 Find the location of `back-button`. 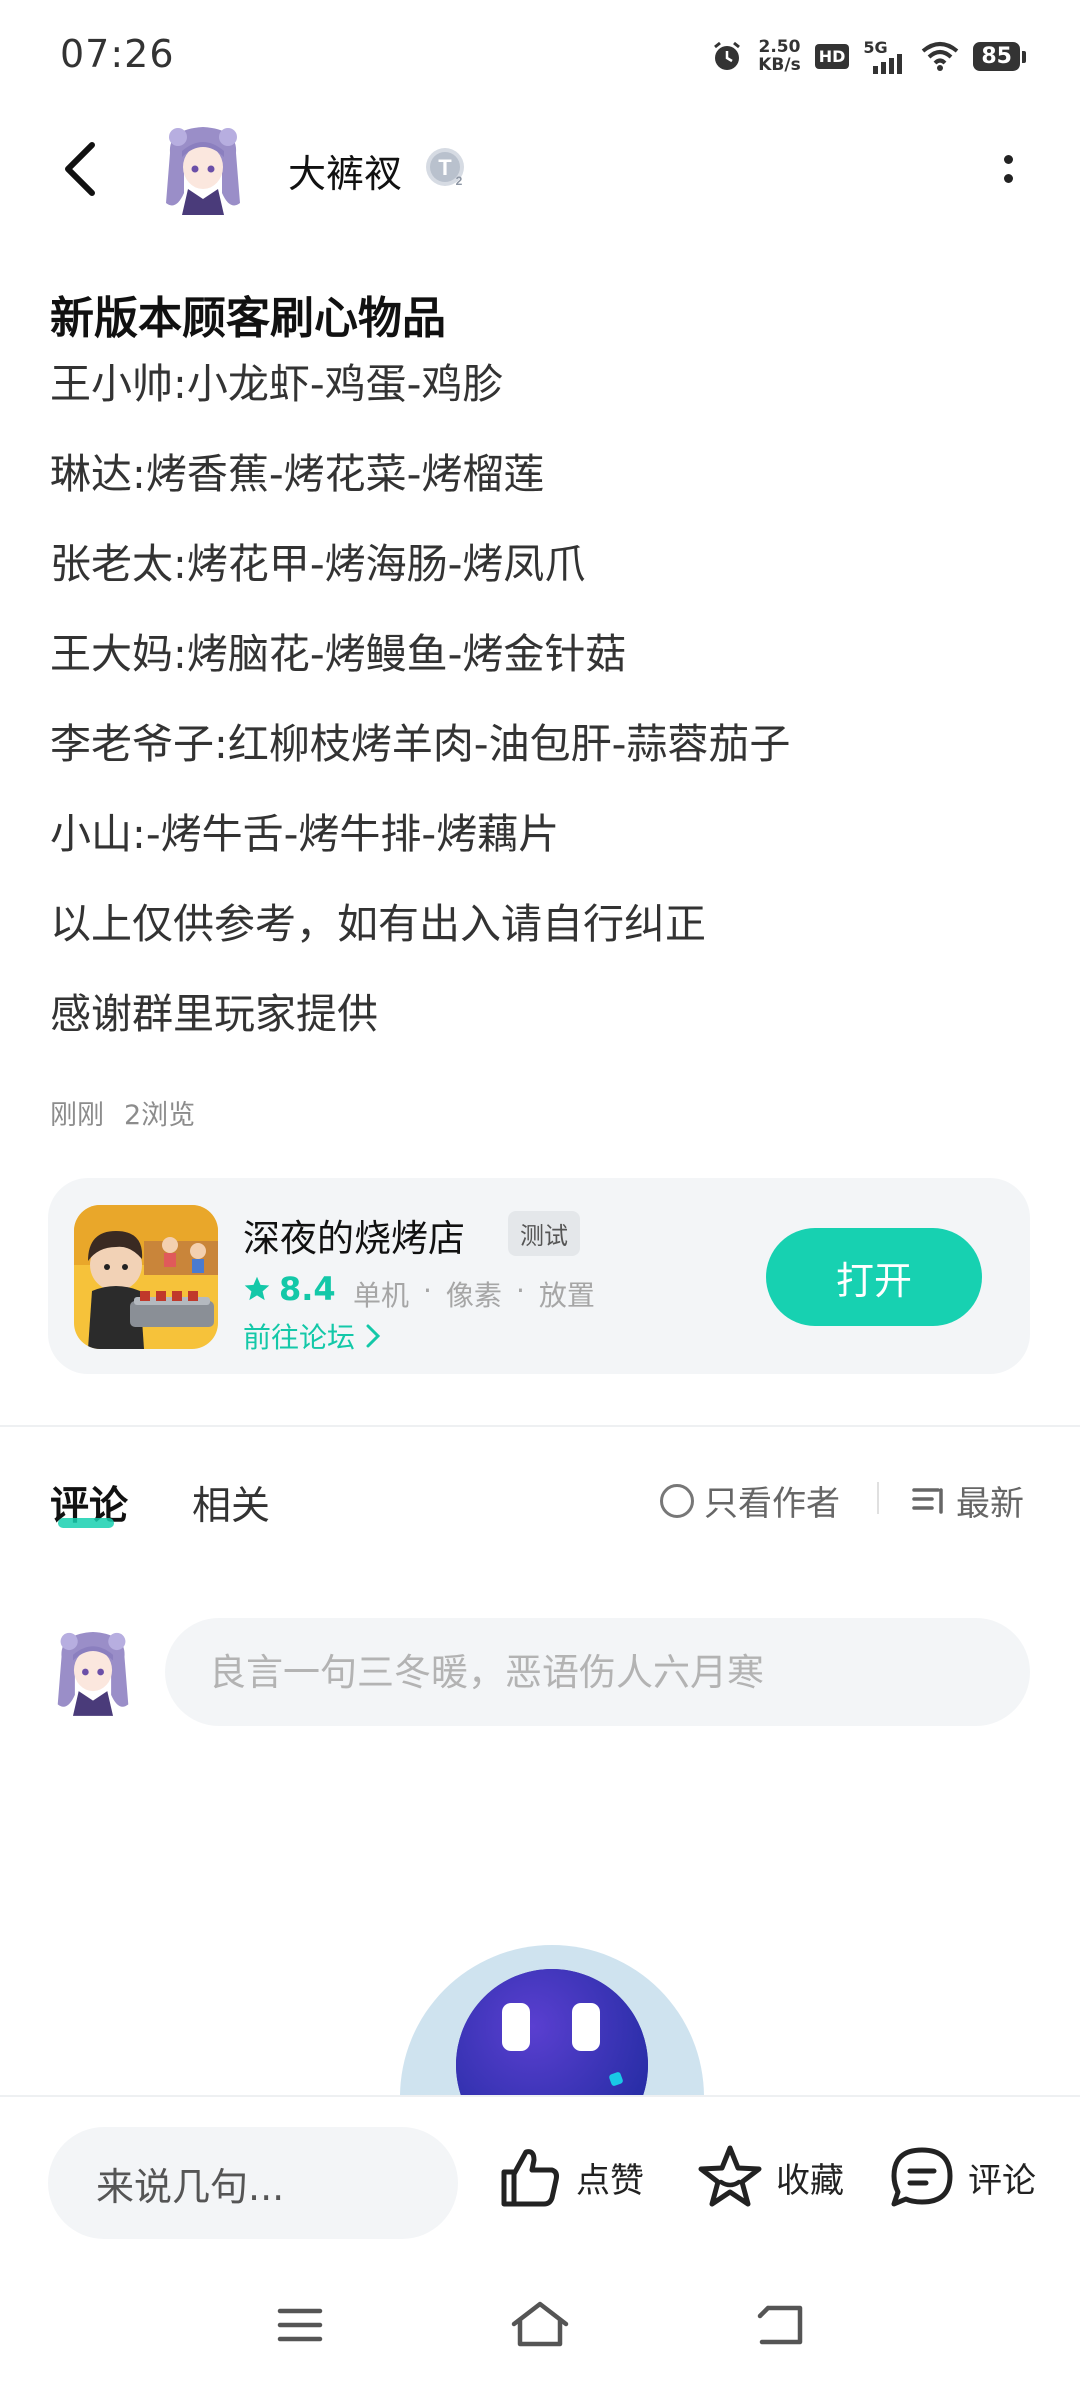

back-button is located at coordinates (80, 169).